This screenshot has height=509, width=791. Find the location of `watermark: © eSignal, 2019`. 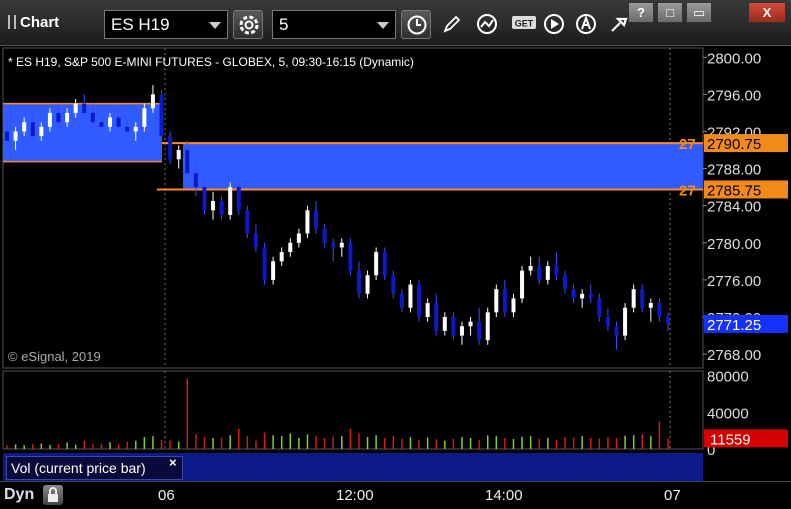

watermark: © eSignal, 2019 is located at coordinates (54, 356).